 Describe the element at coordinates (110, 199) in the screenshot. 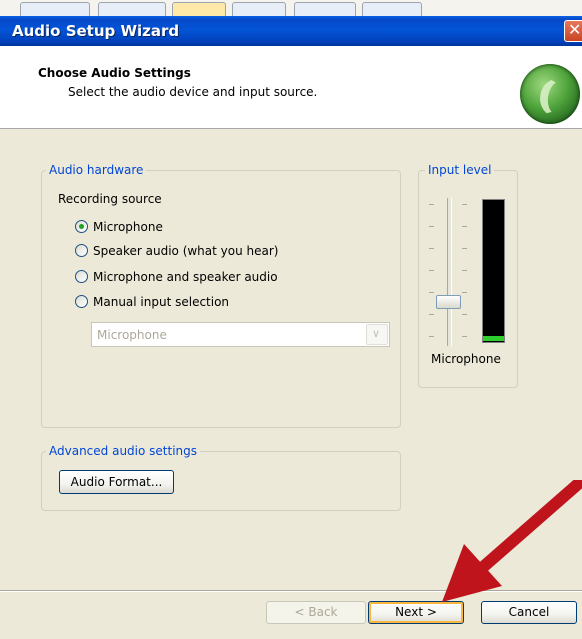

I see `recording-source-label: Recording source` at that location.